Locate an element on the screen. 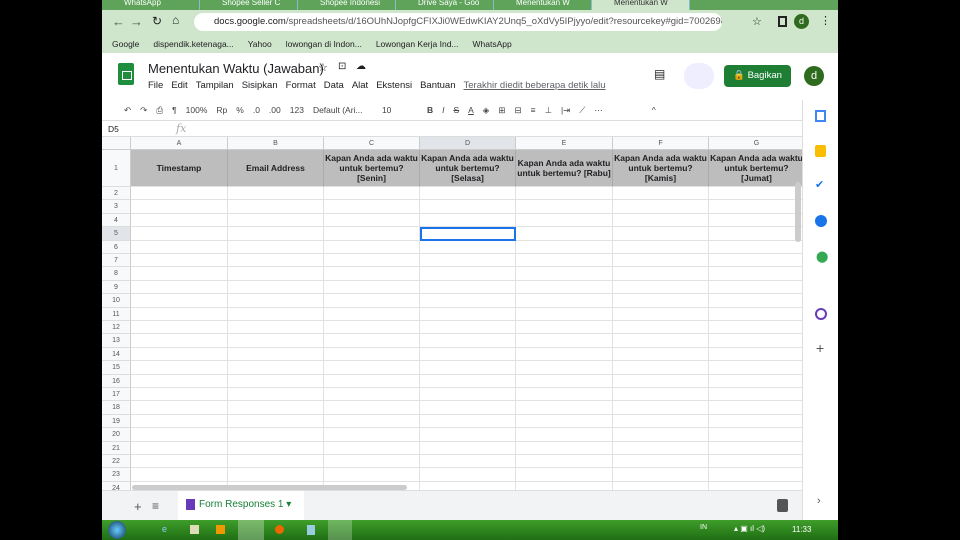 This screenshot has height=540, width=960. row-header: 6 is located at coordinates (116, 247).